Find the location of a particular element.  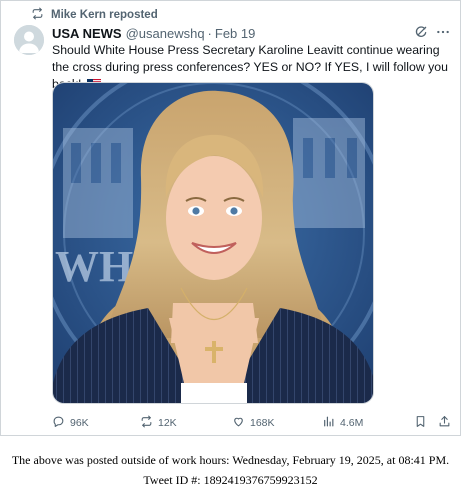

heart-icon is located at coordinates (238, 423).